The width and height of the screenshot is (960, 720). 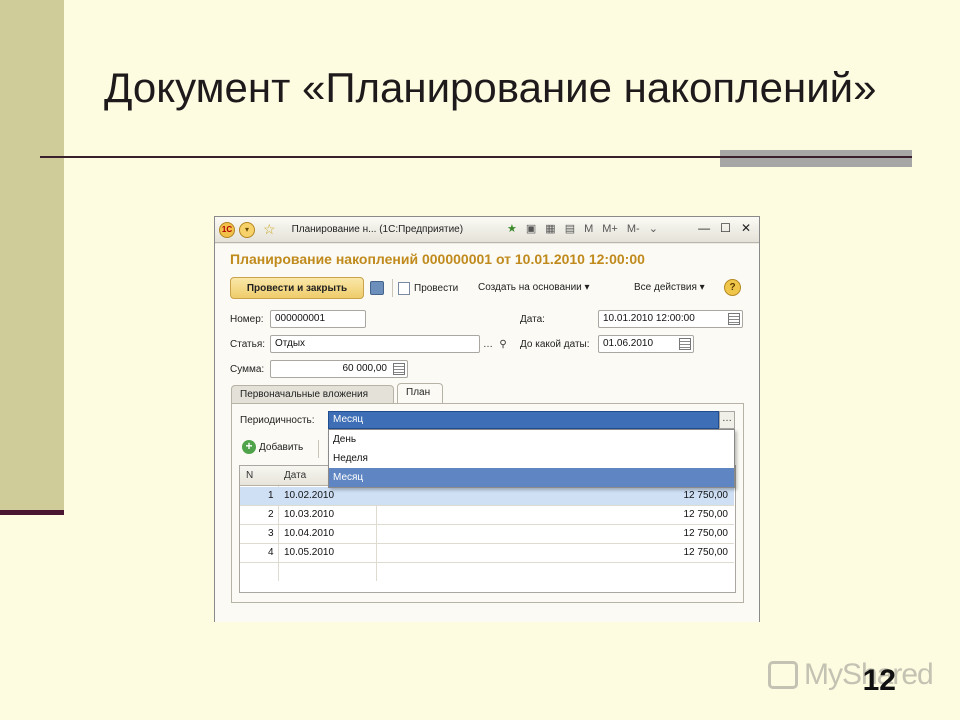 I want to click on option-month: Месяц, so click(x=531, y=477).